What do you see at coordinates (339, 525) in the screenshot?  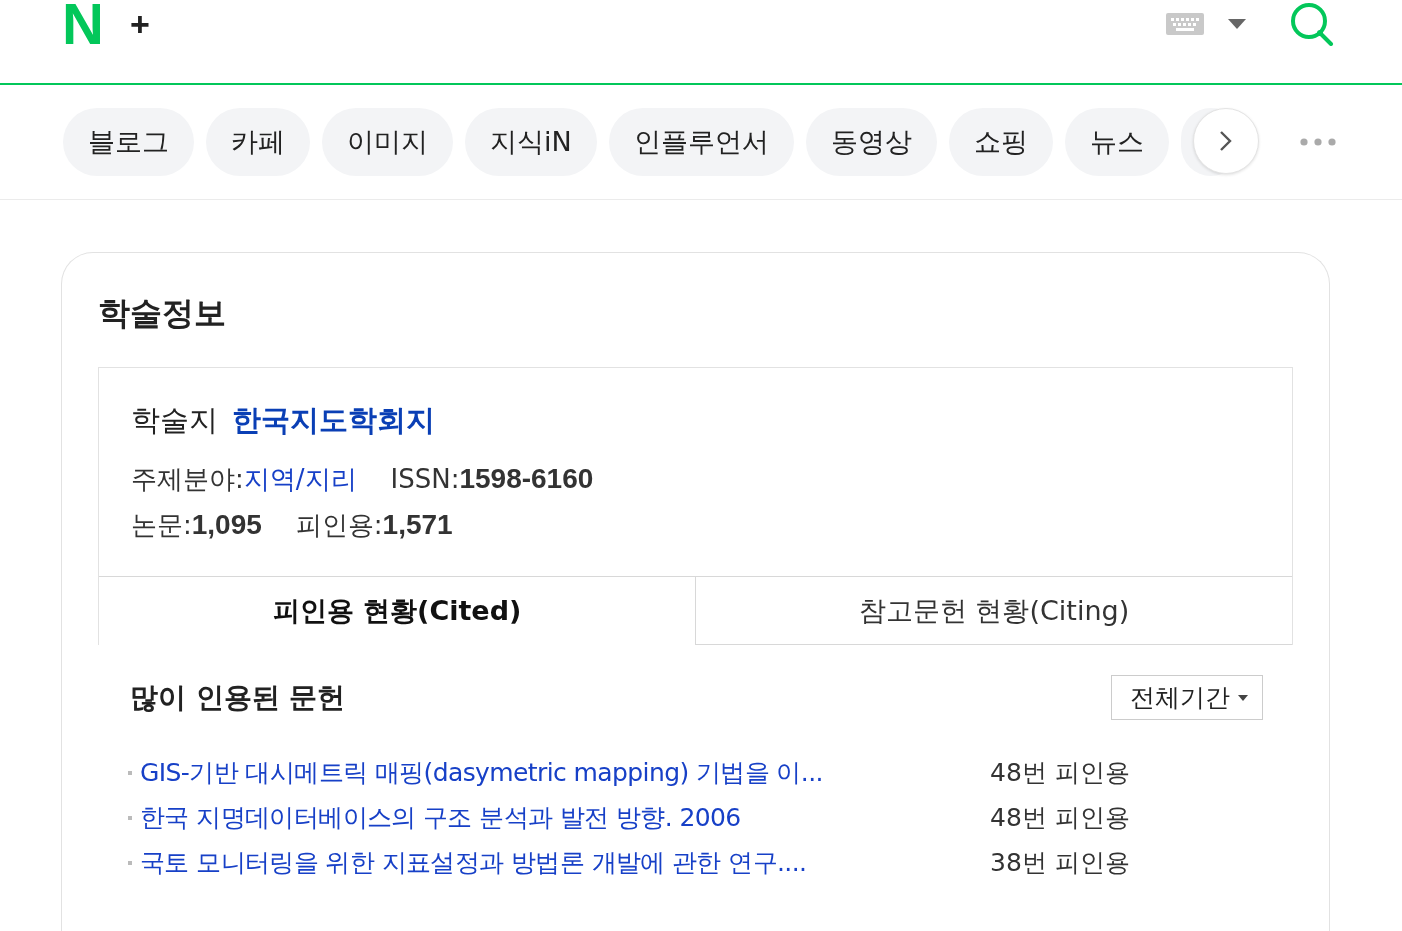 I see `cited-label: 피인용:` at bounding box center [339, 525].